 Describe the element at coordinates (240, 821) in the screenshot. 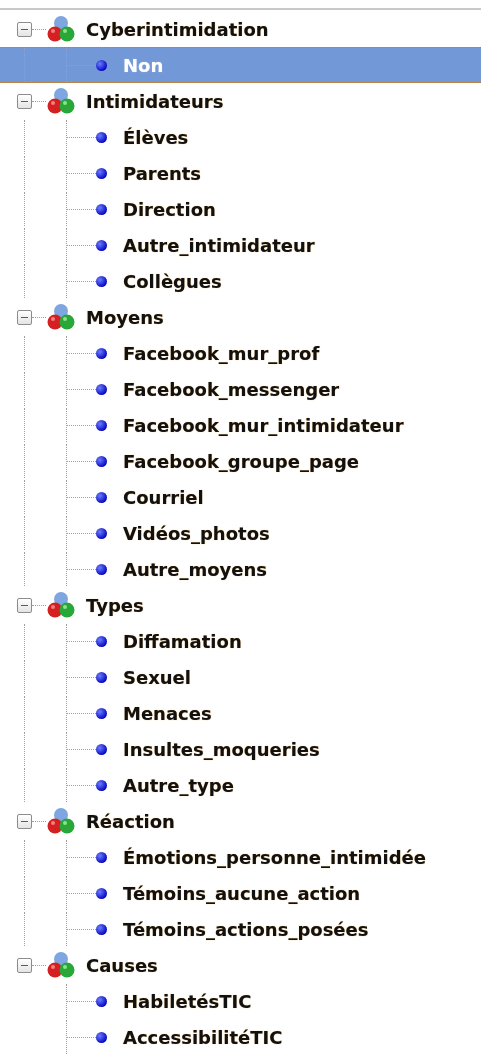

I see `tree-item: Réaction` at that location.